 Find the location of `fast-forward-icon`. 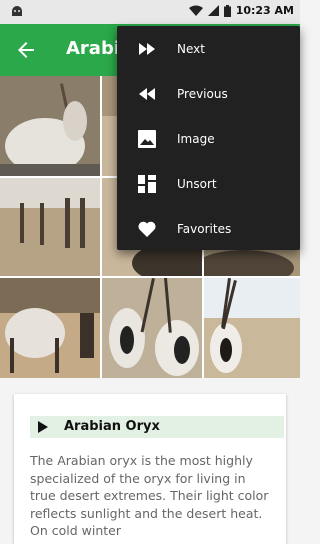

fast-forward-icon is located at coordinates (147, 48).